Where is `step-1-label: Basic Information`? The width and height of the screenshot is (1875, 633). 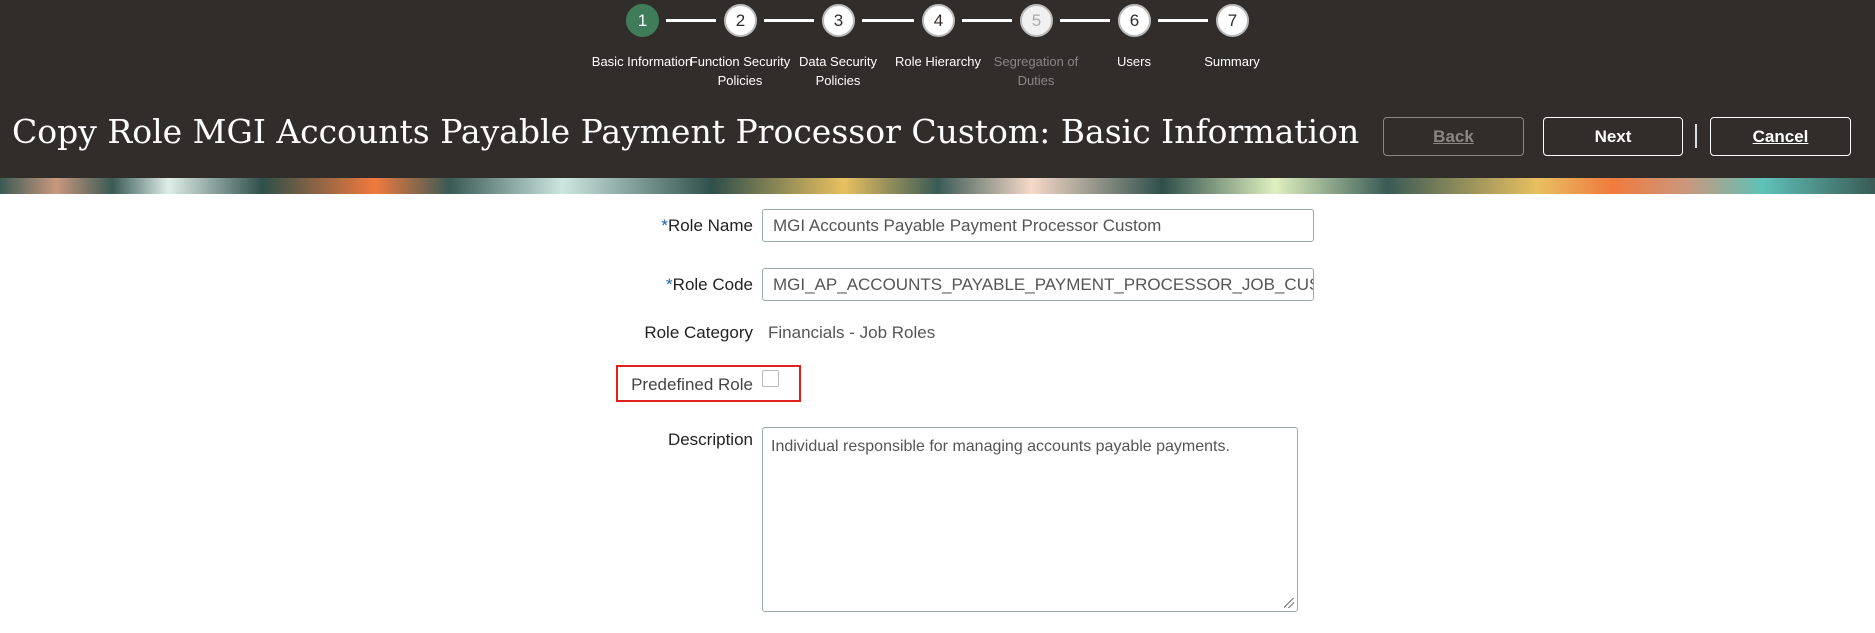 step-1-label: Basic Information is located at coordinates (642, 61).